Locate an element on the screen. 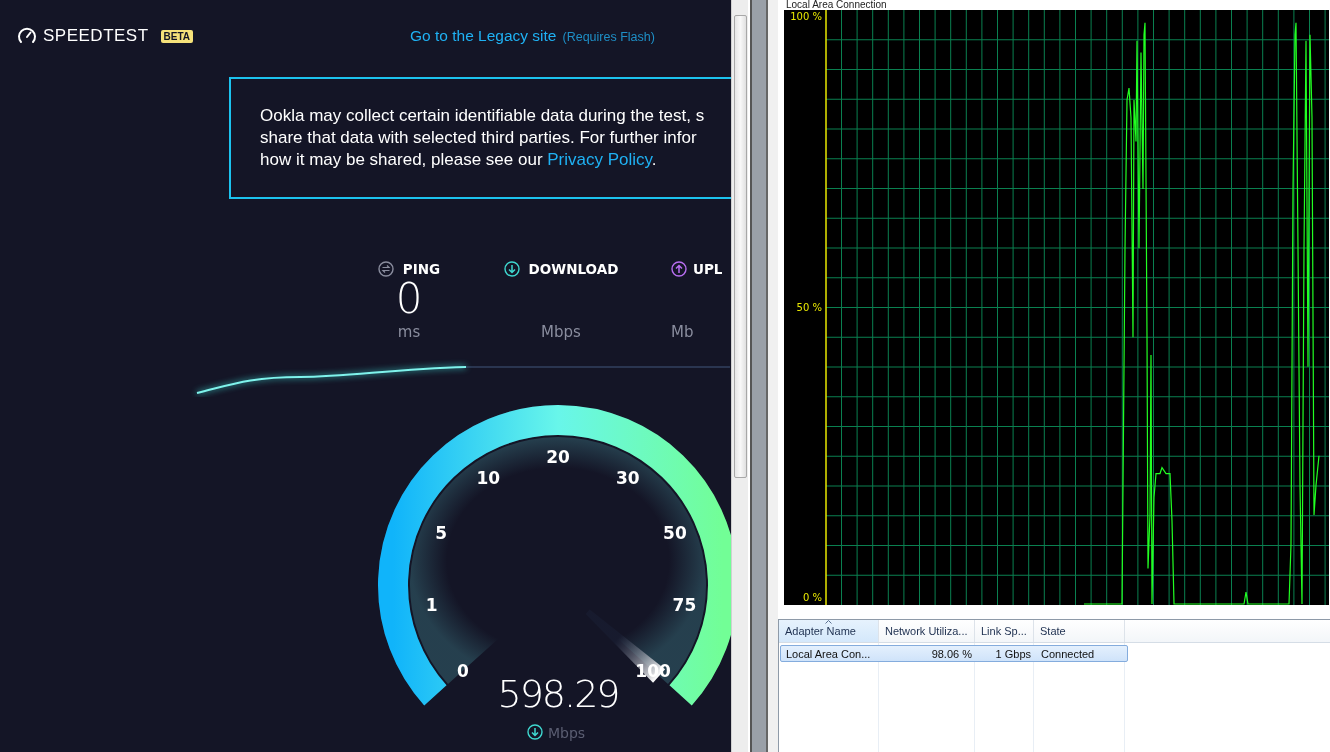  axis-label: 0 % is located at coordinates (812, 597).